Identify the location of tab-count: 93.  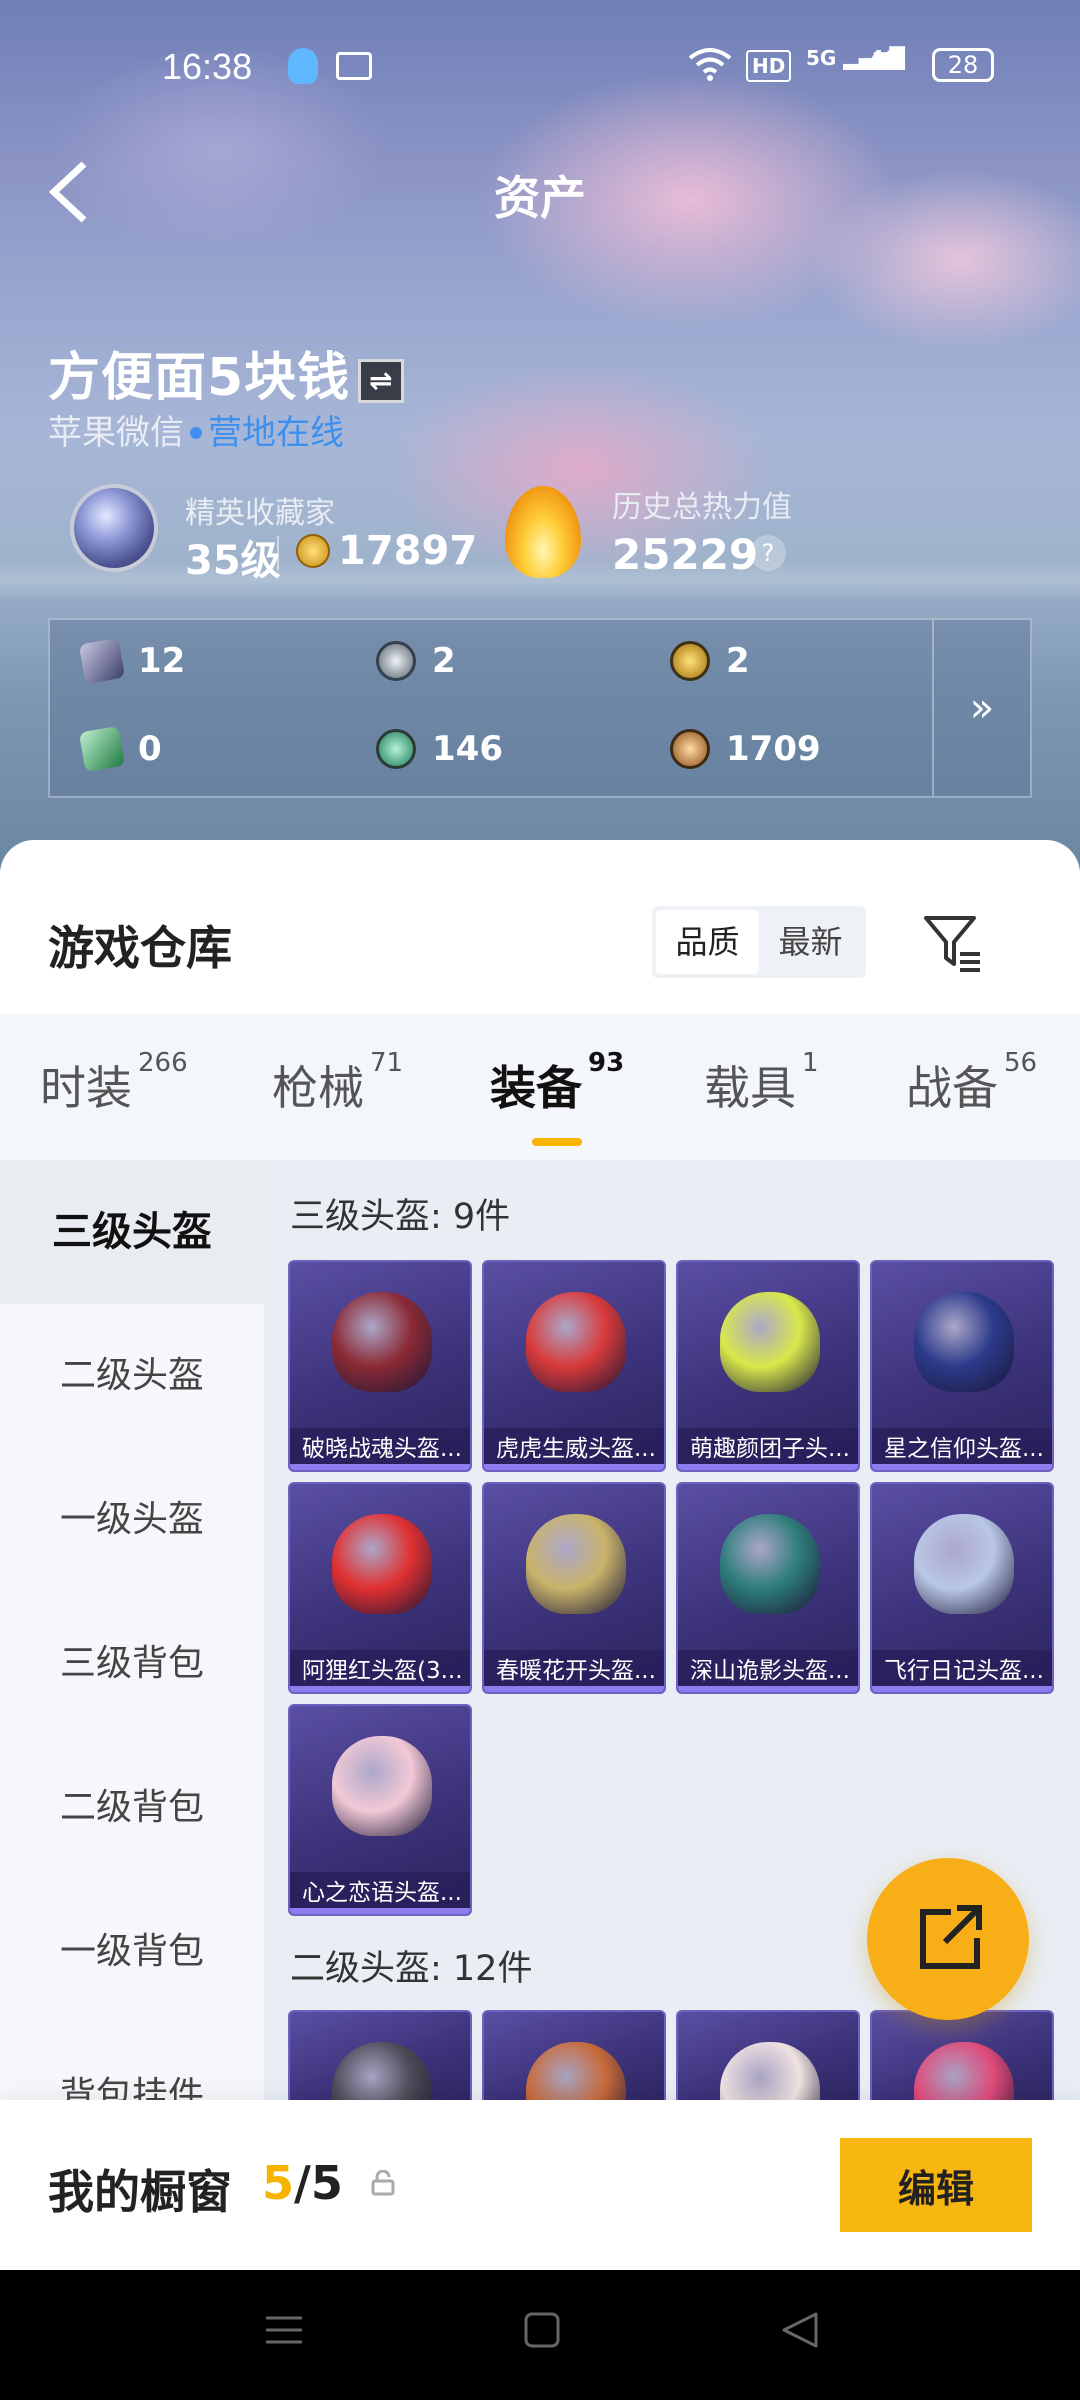
(606, 1063).